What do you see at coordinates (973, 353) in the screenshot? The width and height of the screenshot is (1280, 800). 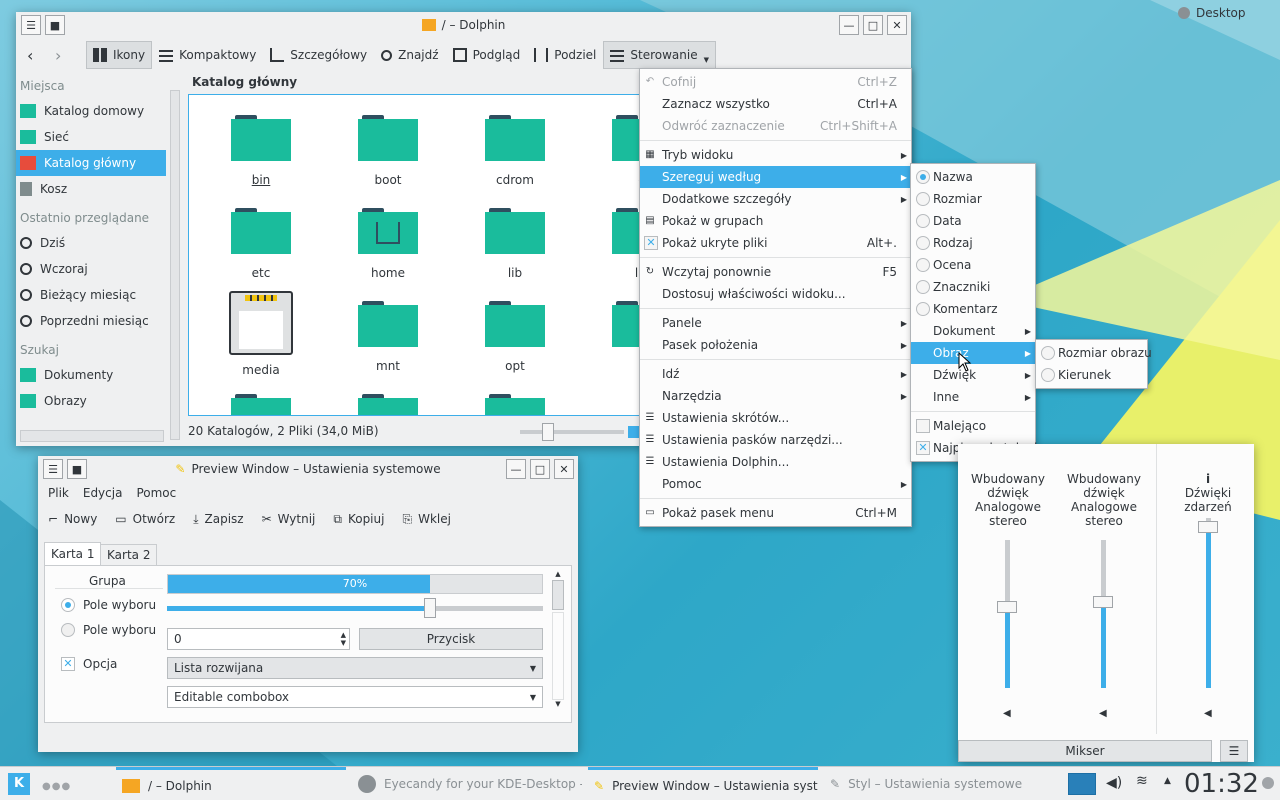 I see `sort-by-image: Obraz ▶` at bounding box center [973, 353].